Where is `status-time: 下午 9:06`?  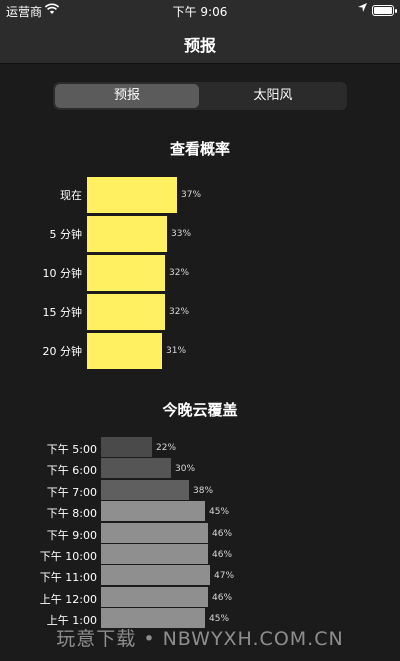
status-time: 下午 9:06 is located at coordinates (200, 12).